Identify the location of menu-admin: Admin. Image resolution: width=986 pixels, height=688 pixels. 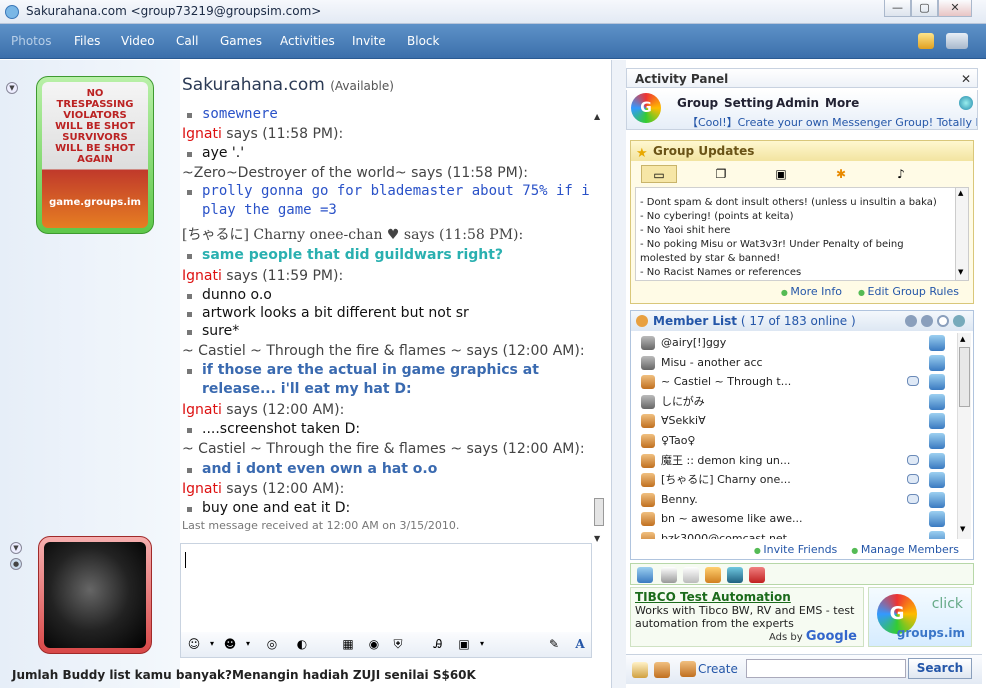
(797, 103).